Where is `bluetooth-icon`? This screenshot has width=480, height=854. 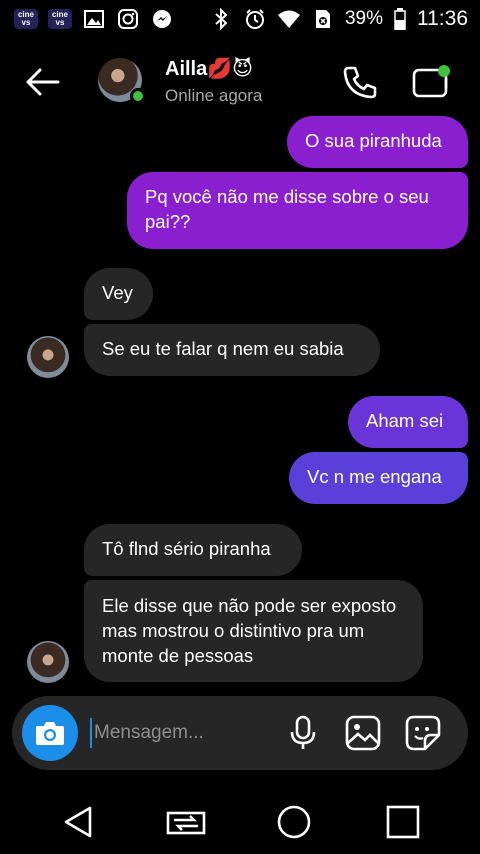 bluetooth-icon is located at coordinates (221, 19).